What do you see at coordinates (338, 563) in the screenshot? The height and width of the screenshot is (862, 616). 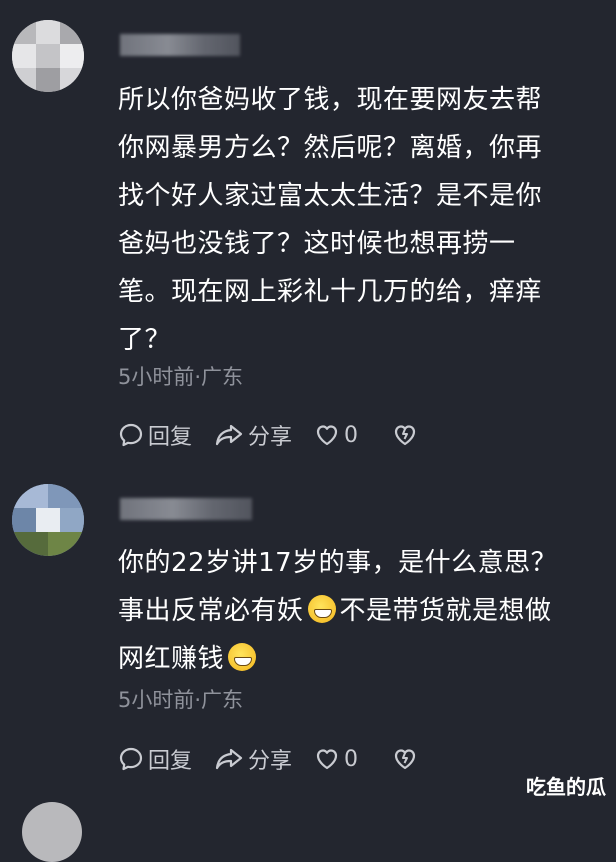 I see `comment-line: 你的22岁讲17岁的事，是什么意思？` at bounding box center [338, 563].